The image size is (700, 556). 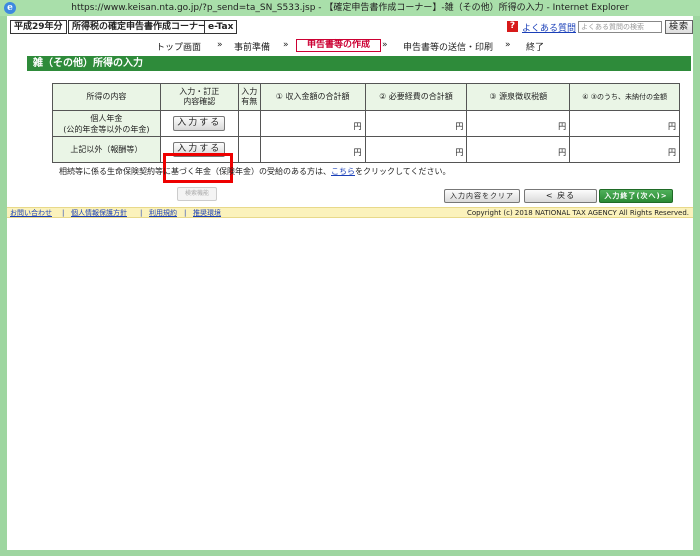 What do you see at coordinates (416, 97) in the screenshot?
I see `col-header-expenses: ② 必要経費の合計額` at bounding box center [416, 97].